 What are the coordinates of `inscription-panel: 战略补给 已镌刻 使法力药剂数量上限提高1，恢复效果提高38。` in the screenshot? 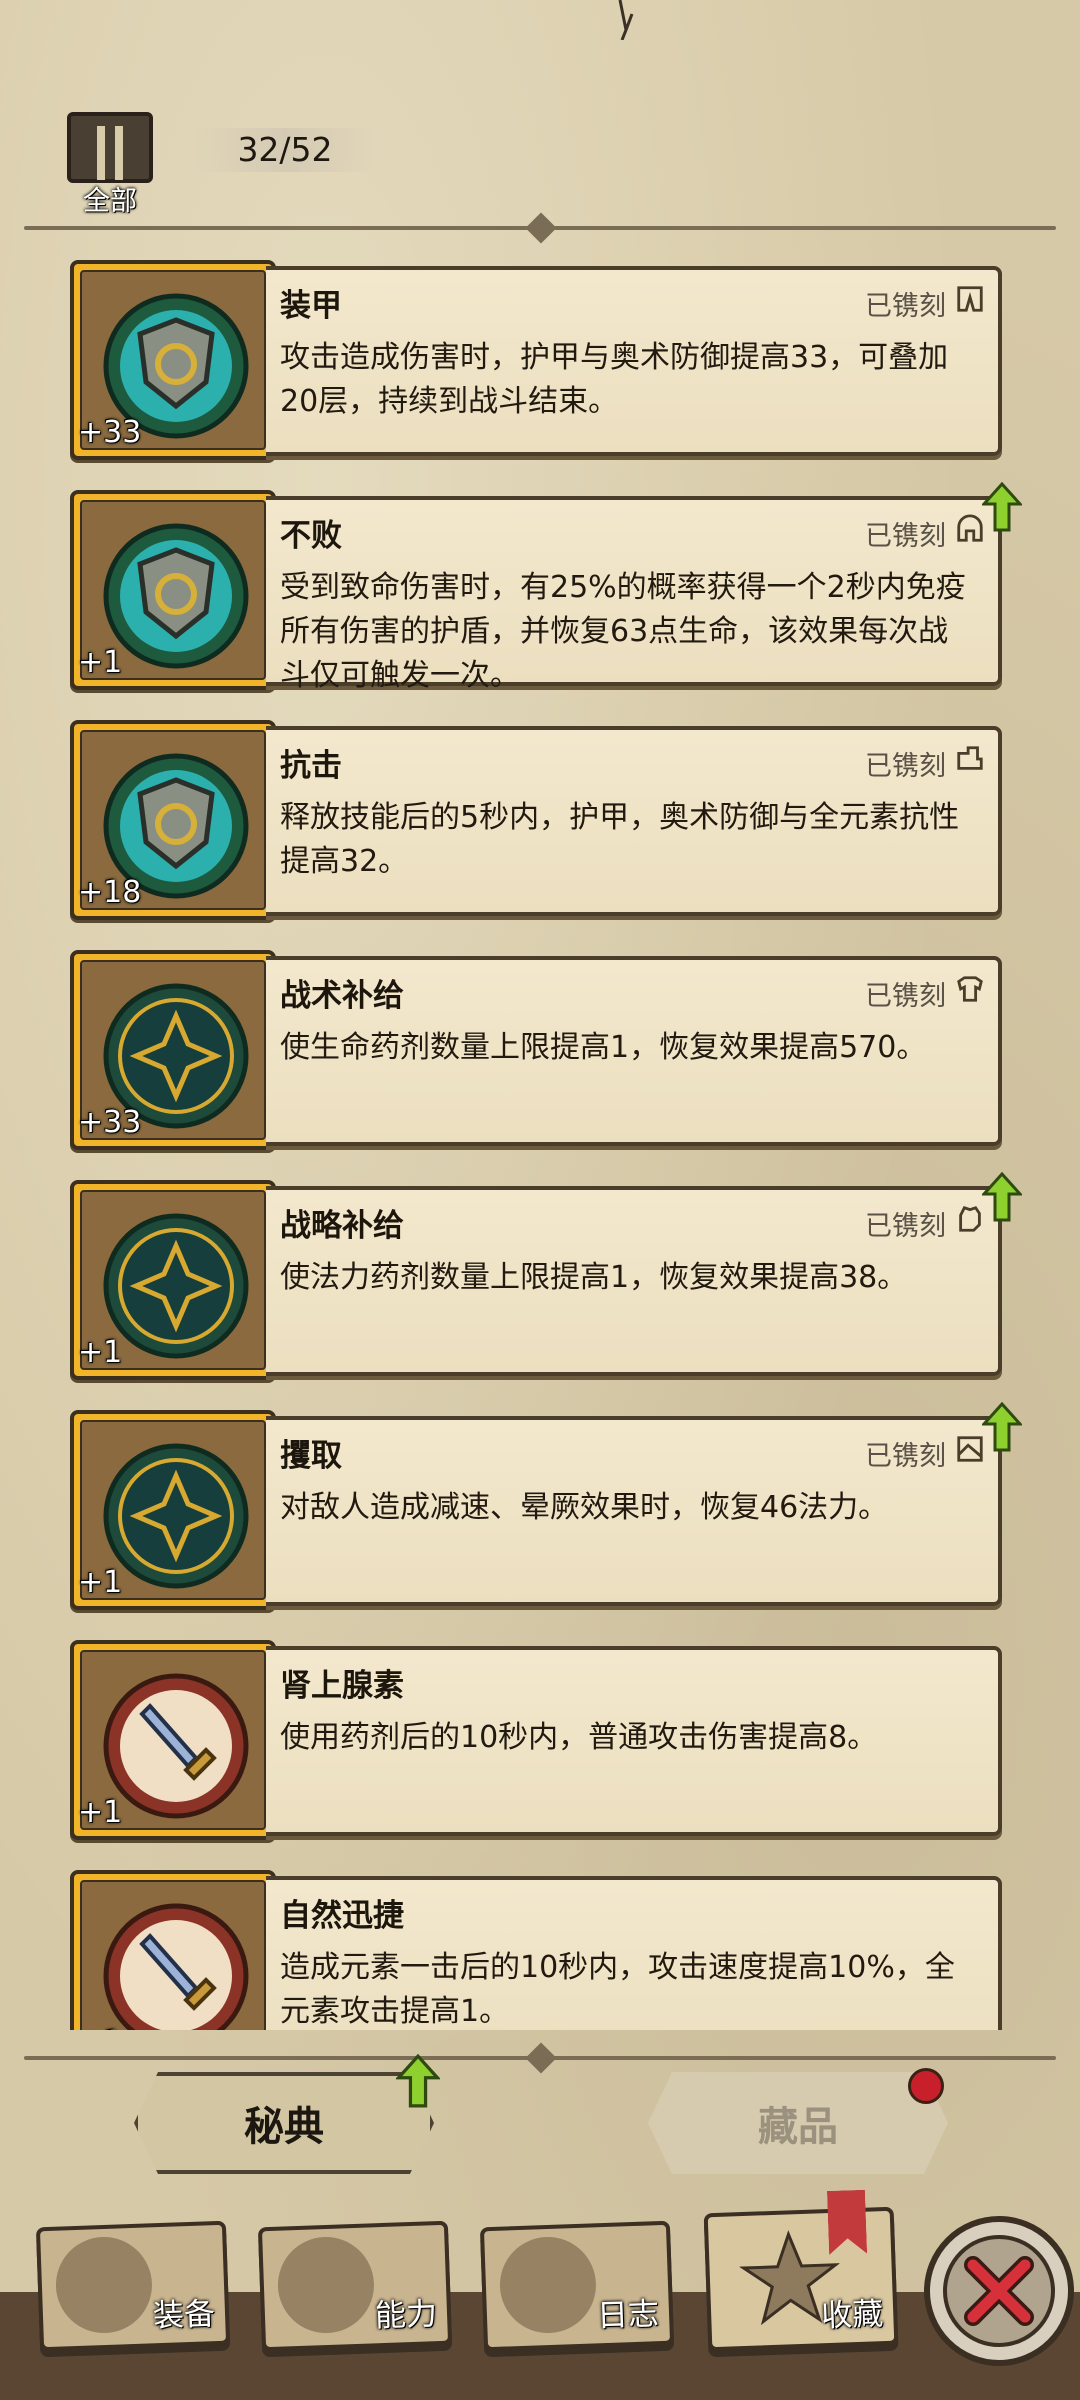 It's located at (644, 1274).